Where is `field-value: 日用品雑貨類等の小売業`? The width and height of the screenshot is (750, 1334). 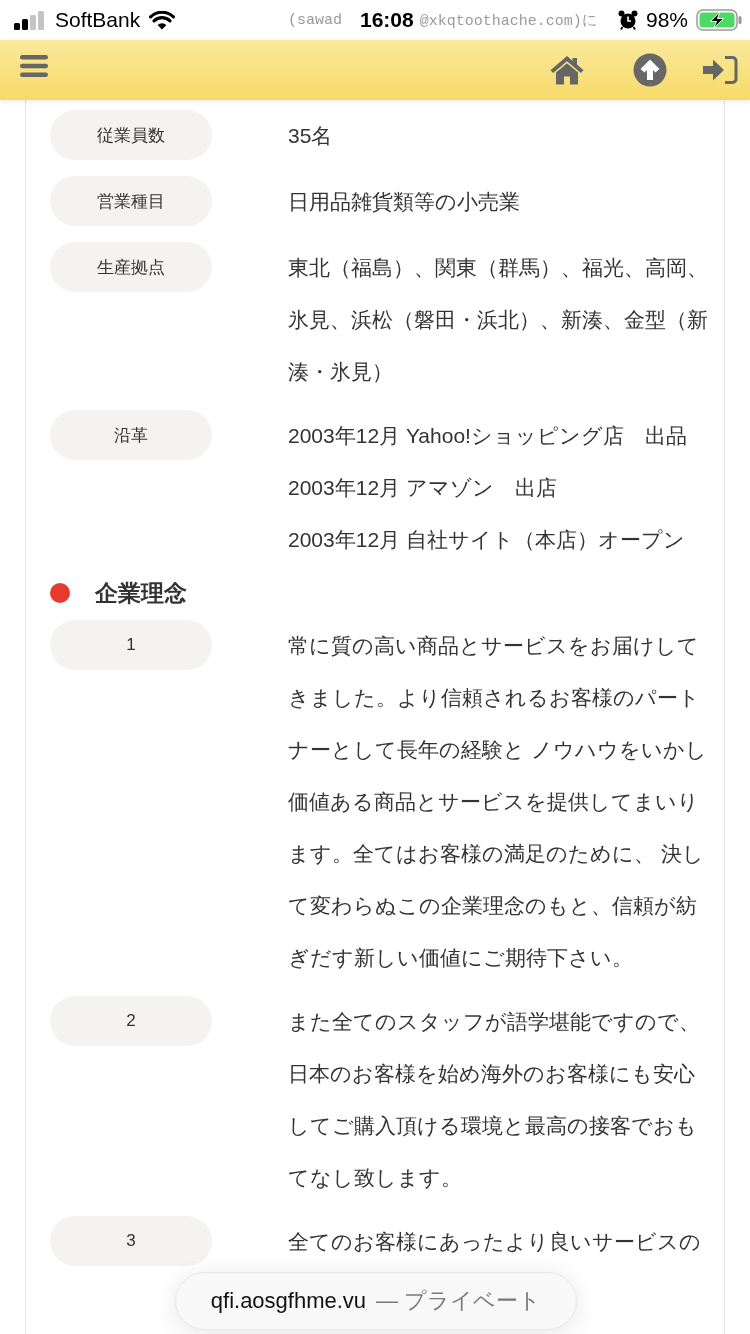
field-value: 日用品雑貨類等の小売業 is located at coordinates (404, 202).